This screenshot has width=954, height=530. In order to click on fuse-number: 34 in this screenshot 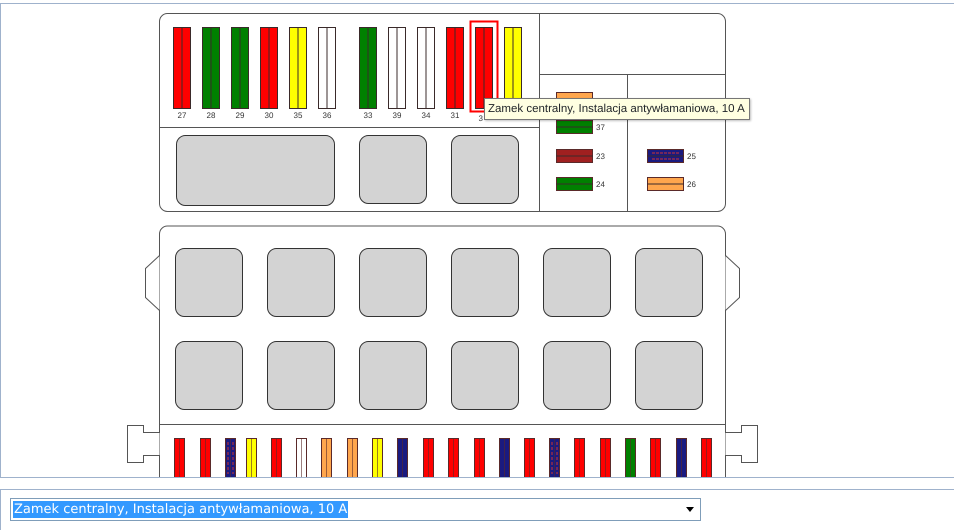, I will do `click(426, 115)`.